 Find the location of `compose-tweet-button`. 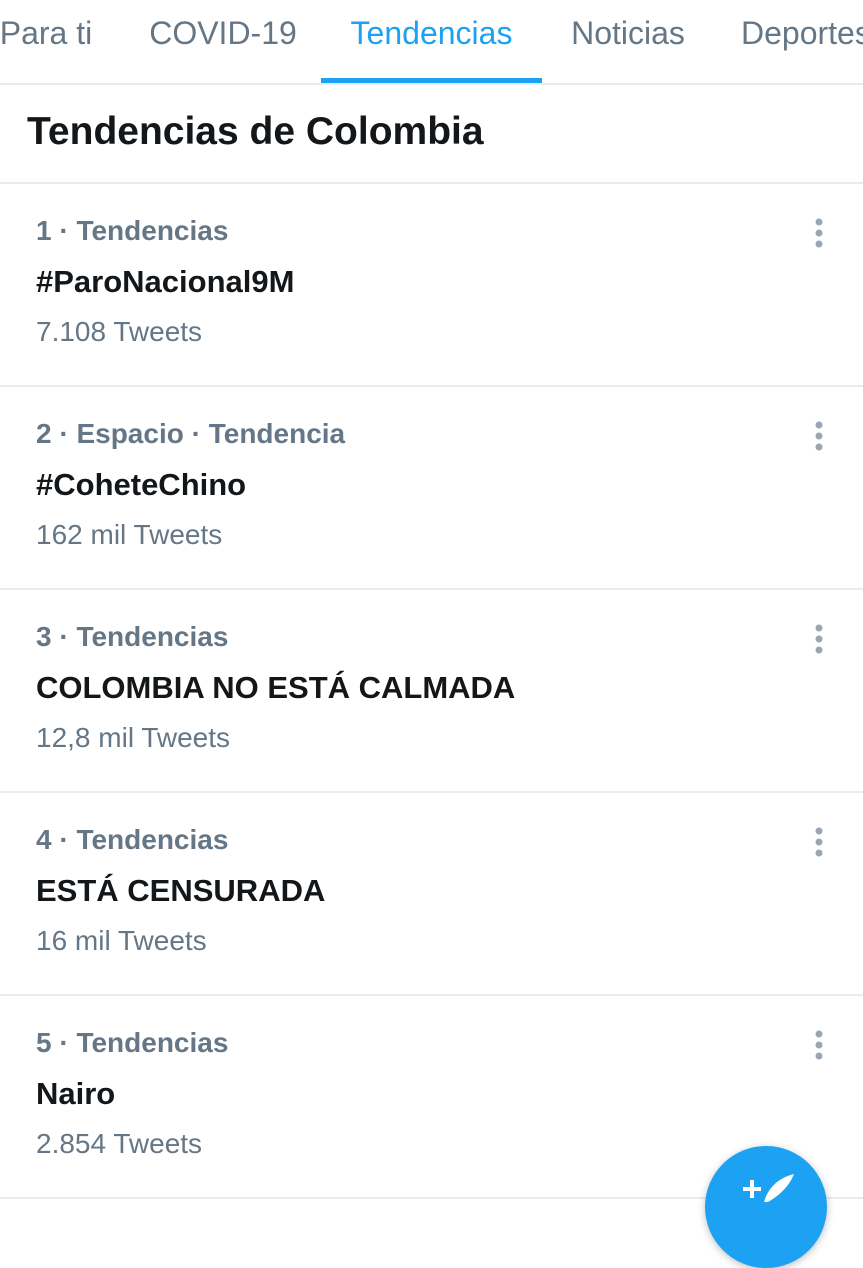

compose-tweet-button is located at coordinates (766, 1207).